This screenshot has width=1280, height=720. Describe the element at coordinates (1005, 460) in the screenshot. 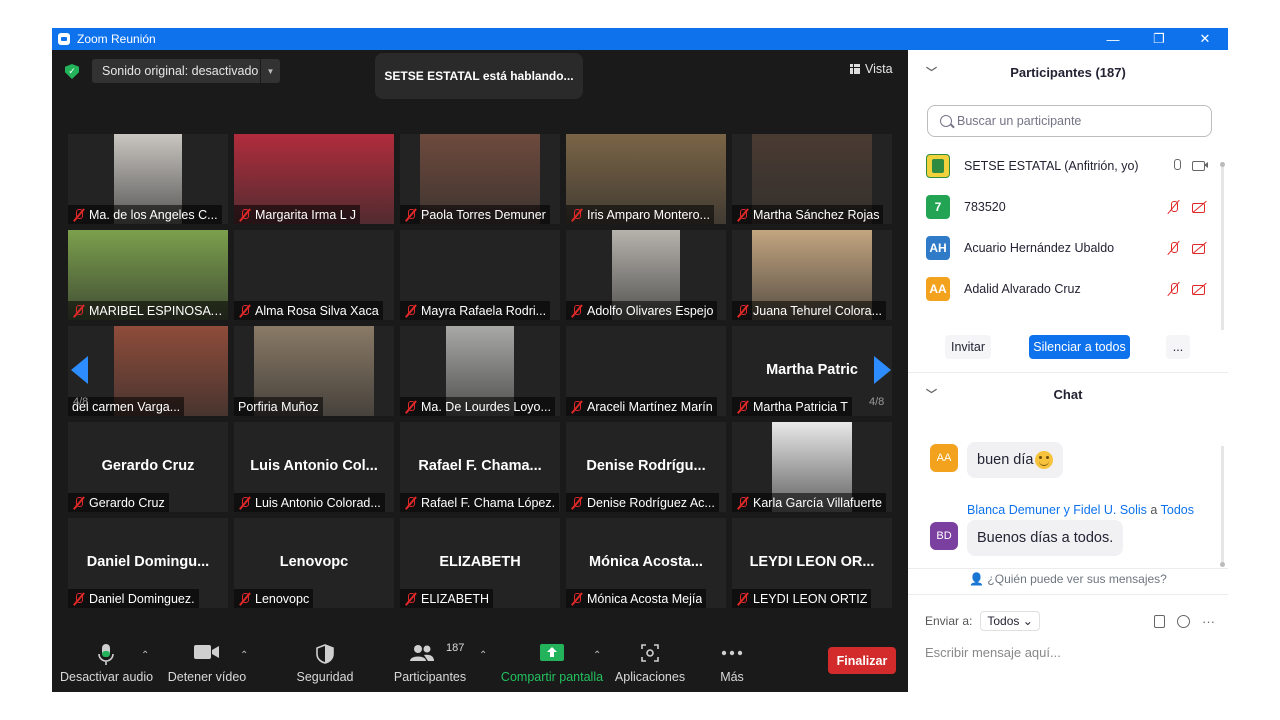

I see `chat-message-1-text: buen día` at that location.